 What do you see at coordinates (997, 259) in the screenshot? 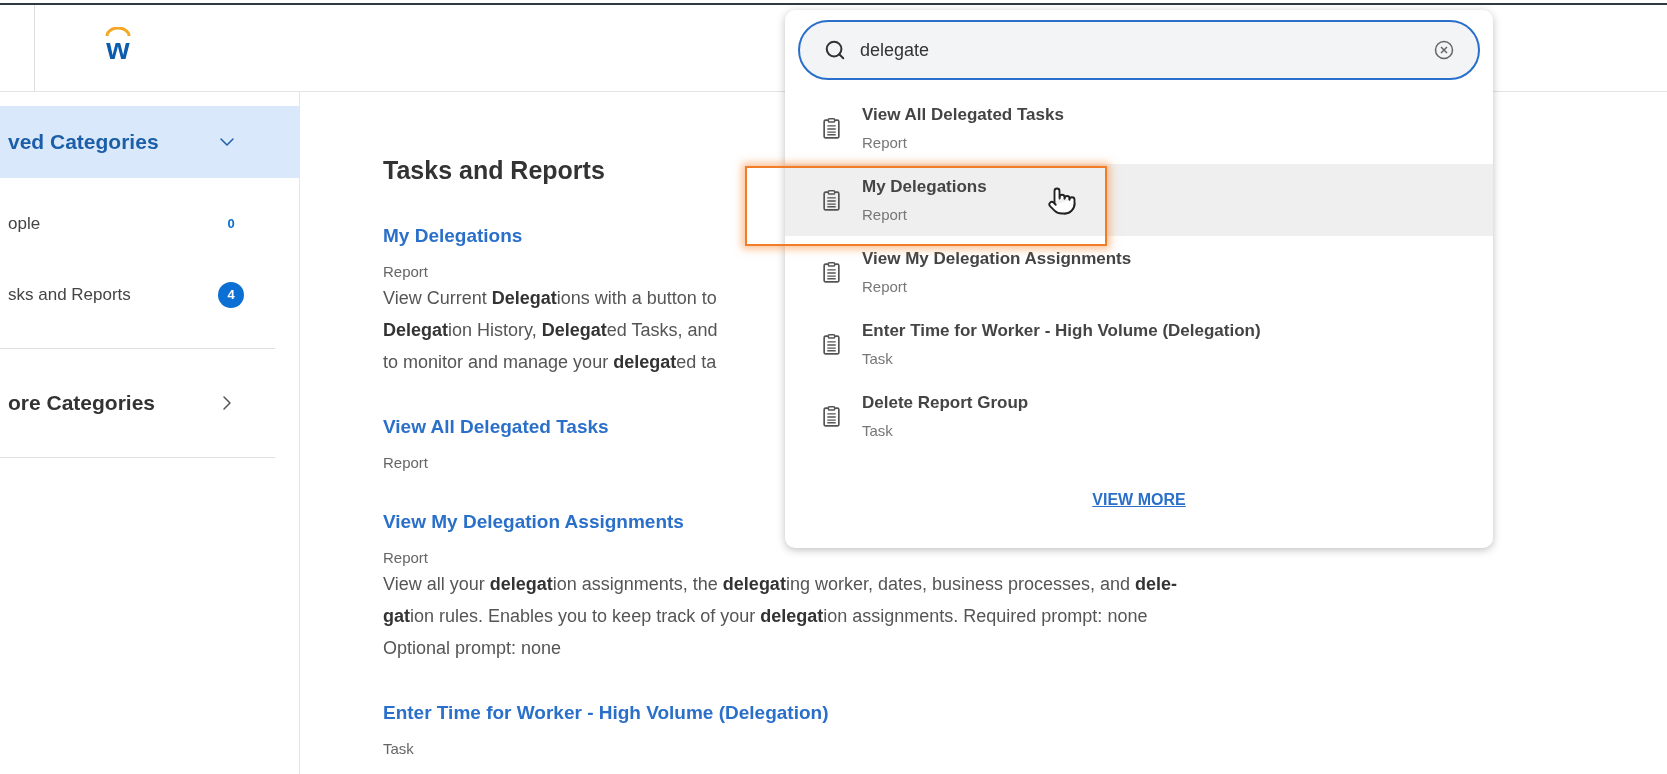
I see `suggestion-title: View My Delegation Assignments` at bounding box center [997, 259].